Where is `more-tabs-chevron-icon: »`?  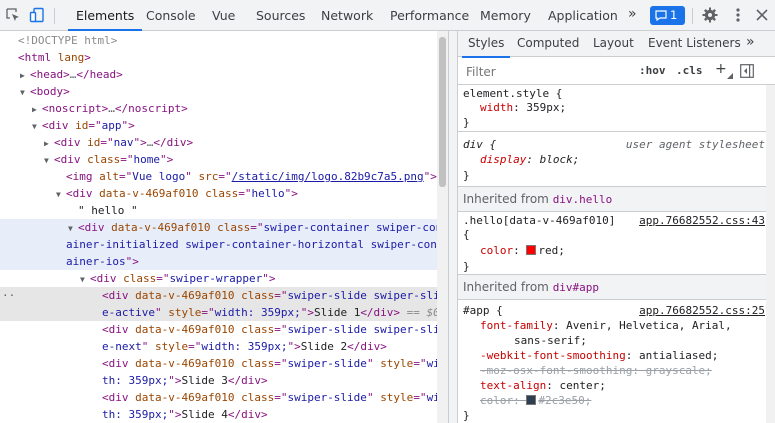
more-tabs-chevron-icon: » is located at coordinates (632, 15).